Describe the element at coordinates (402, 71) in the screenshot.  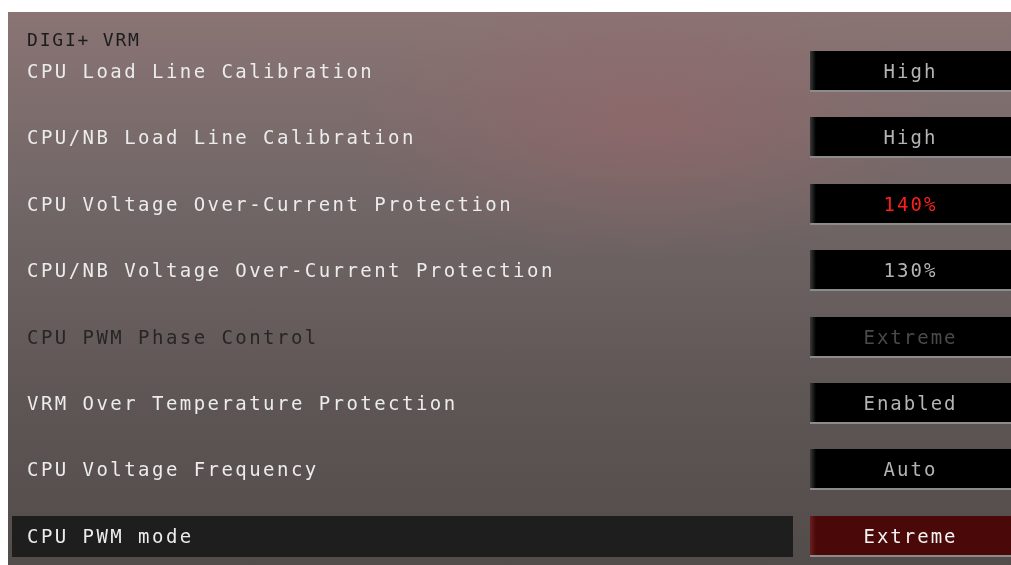
I see `setting-label: CPU Load Line Calibration` at that location.